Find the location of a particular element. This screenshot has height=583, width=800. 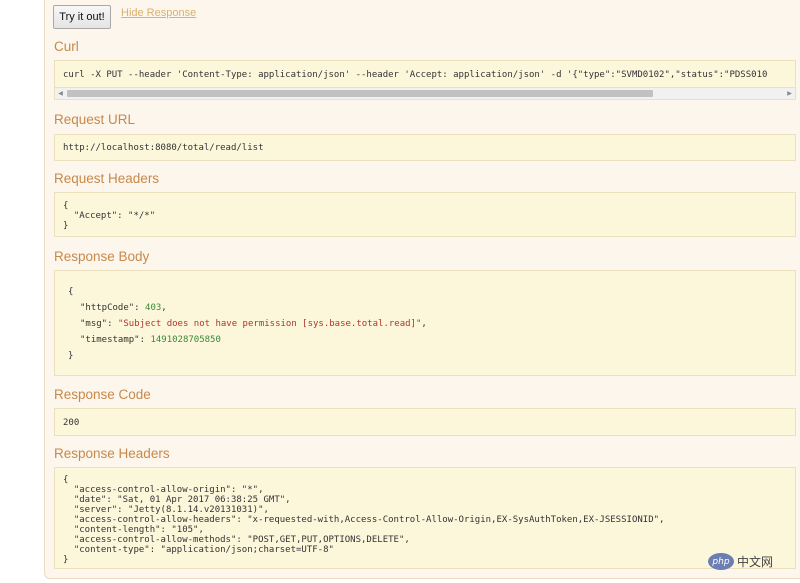

msg-comma: , is located at coordinates (424, 324).